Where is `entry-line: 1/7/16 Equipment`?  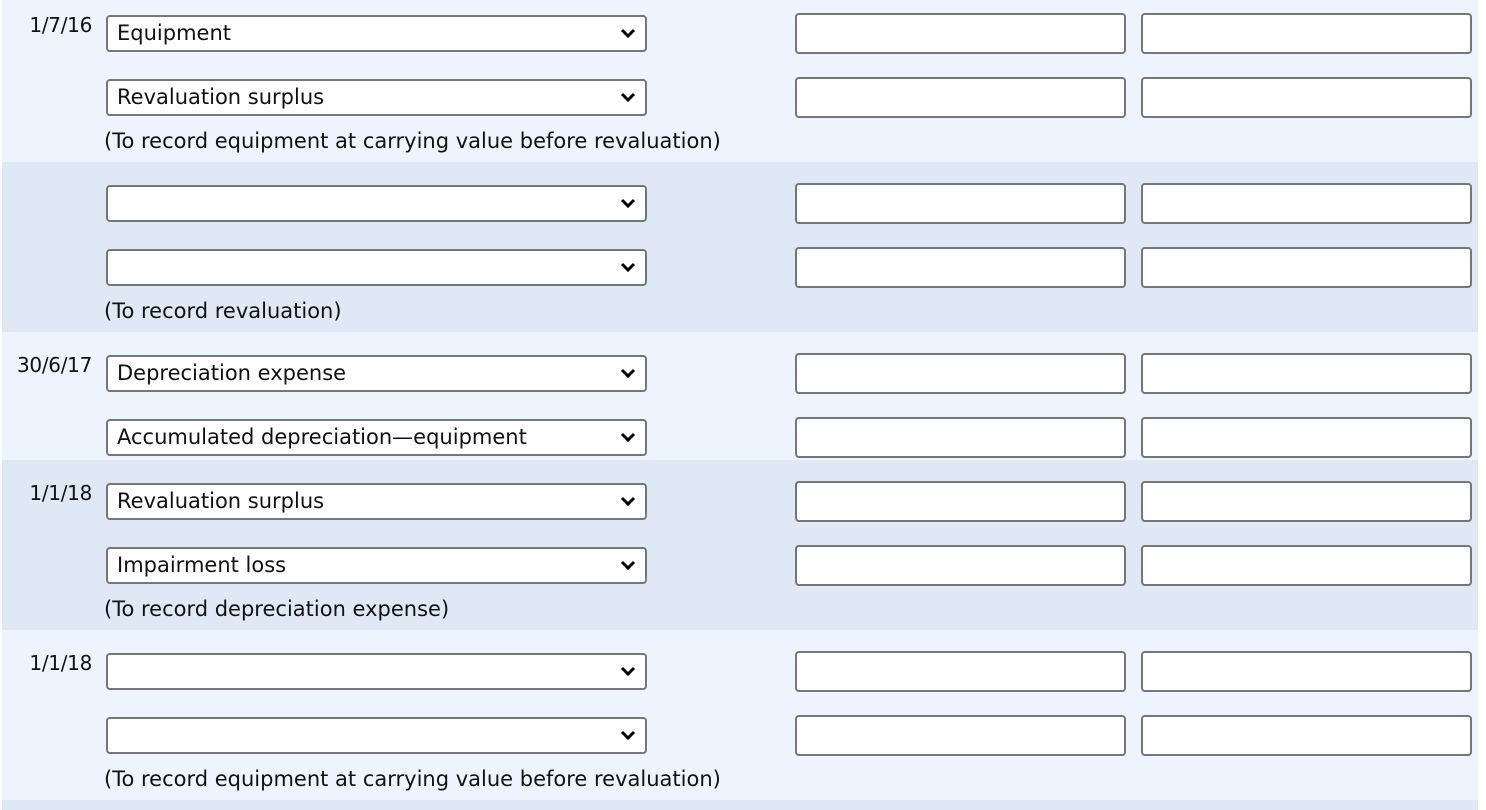
entry-line: 1/7/16 Equipment is located at coordinates (740, 33).